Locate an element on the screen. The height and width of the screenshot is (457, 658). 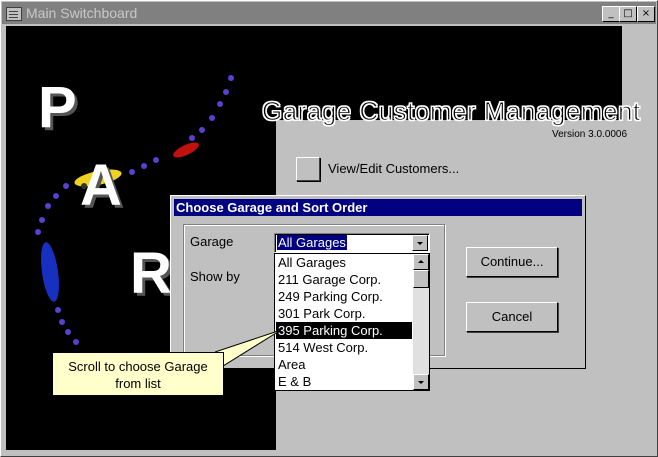
garage-option: 249 Parking Corp. is located at coordinates (344, 296).